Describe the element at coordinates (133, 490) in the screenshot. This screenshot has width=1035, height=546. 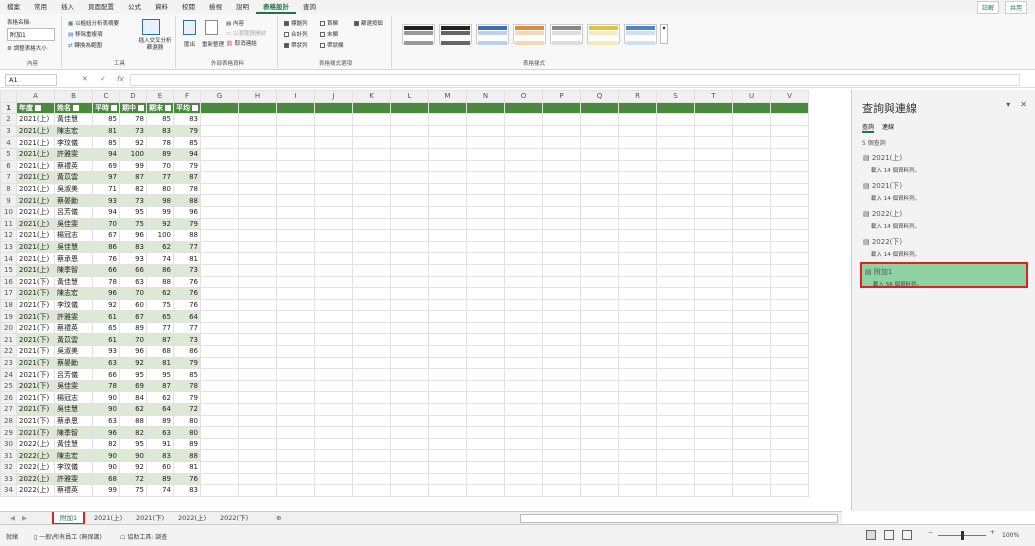
I see `table-cell: 75` at that location.